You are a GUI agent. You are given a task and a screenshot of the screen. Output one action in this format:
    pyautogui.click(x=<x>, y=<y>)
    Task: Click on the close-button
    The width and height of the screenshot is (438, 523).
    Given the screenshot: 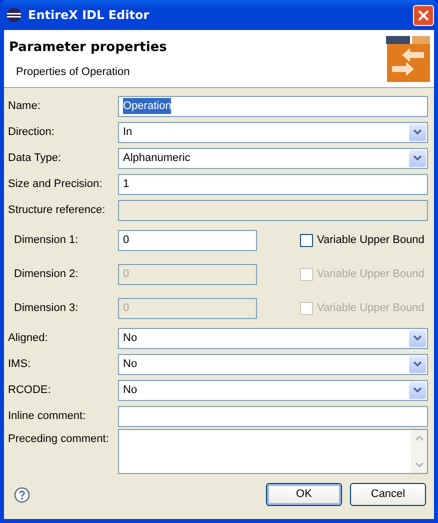 What is the action you would take?
    pyautogui.click(x=423, y=15)
    